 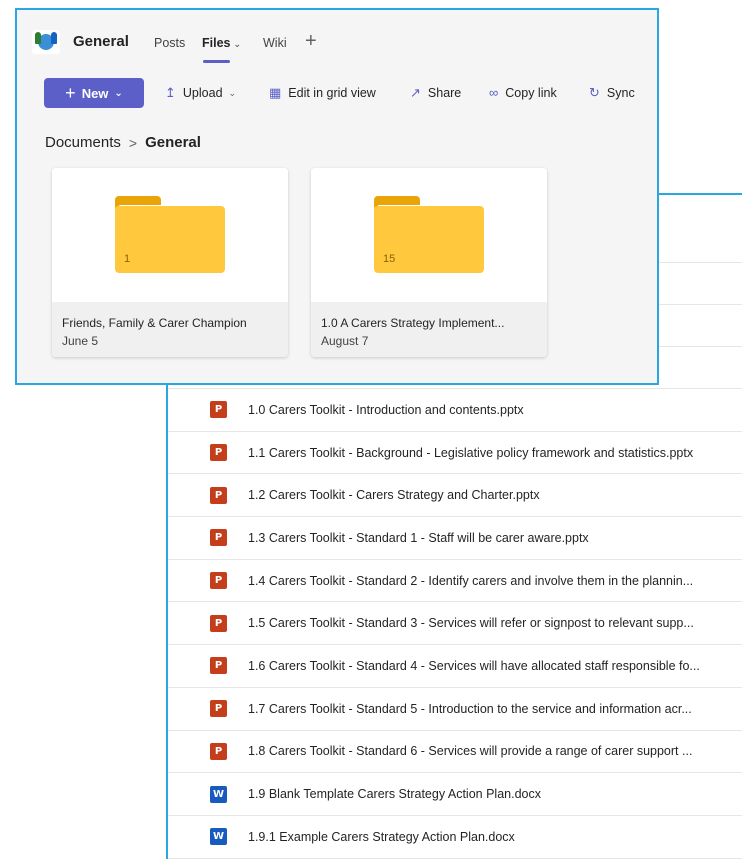 I want to click on folder-thumbnail: 1, so click(x=170, y=235).